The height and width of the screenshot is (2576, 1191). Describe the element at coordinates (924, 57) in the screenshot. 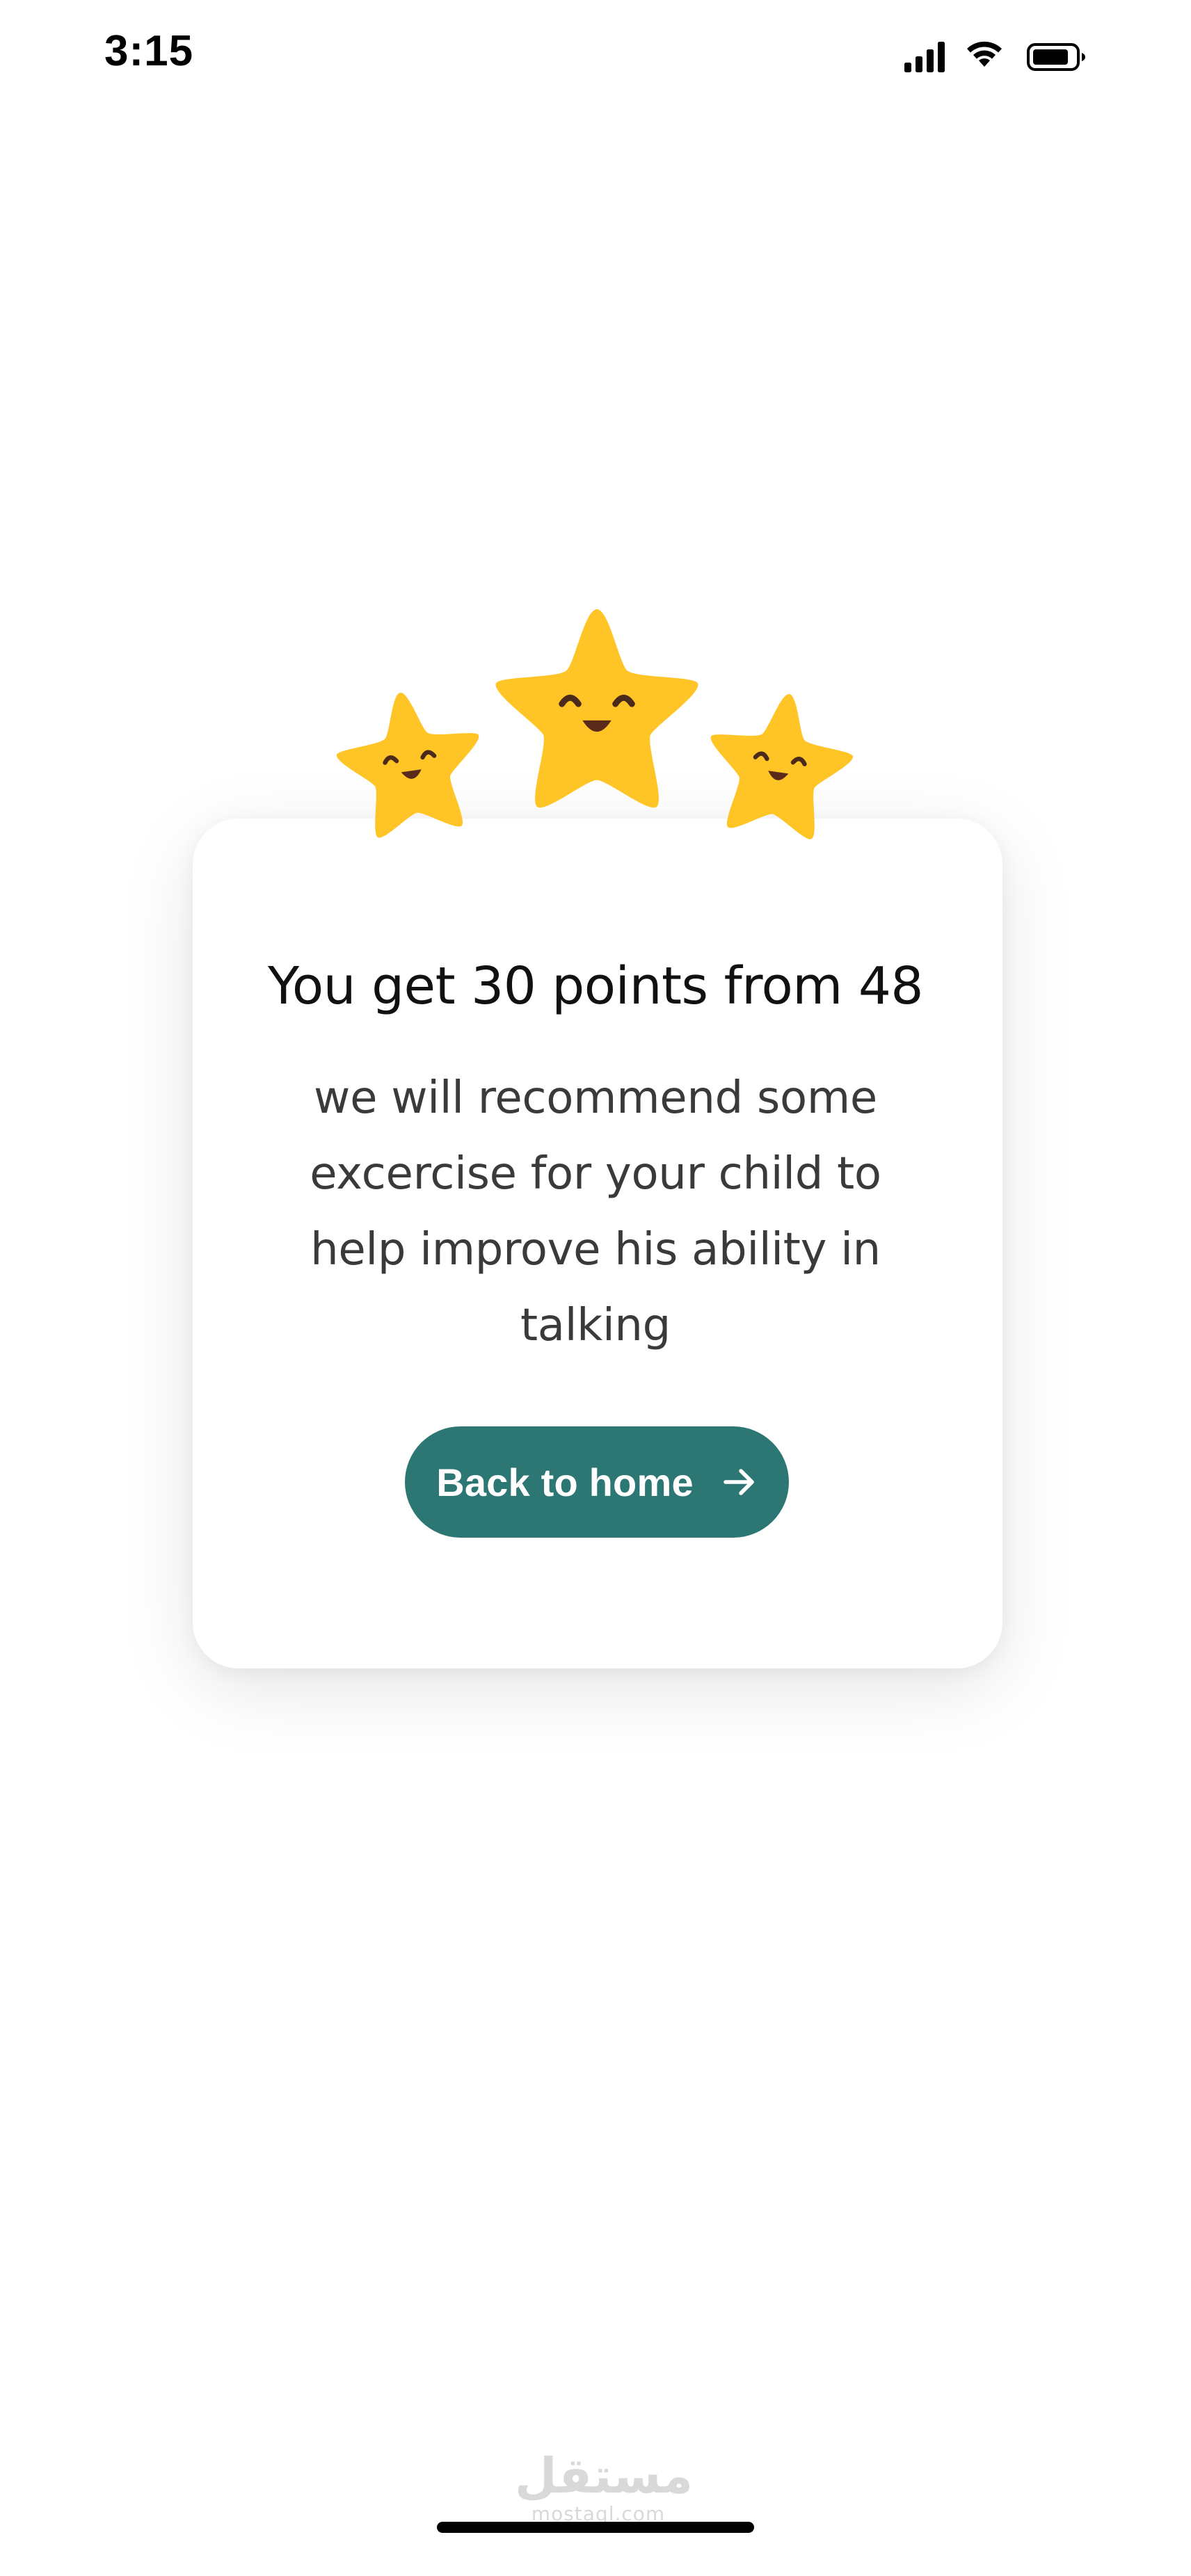

I see `cellular-signal-icon` at that location.